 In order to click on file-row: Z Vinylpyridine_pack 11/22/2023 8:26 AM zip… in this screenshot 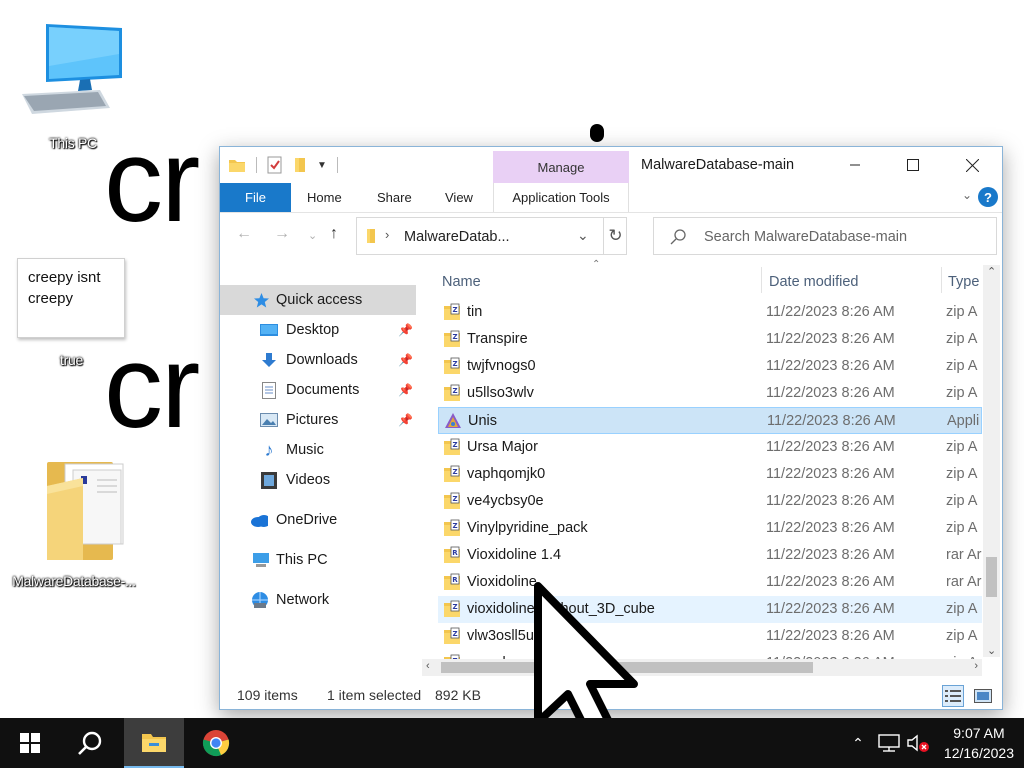, I will do `click(710, 528)`.